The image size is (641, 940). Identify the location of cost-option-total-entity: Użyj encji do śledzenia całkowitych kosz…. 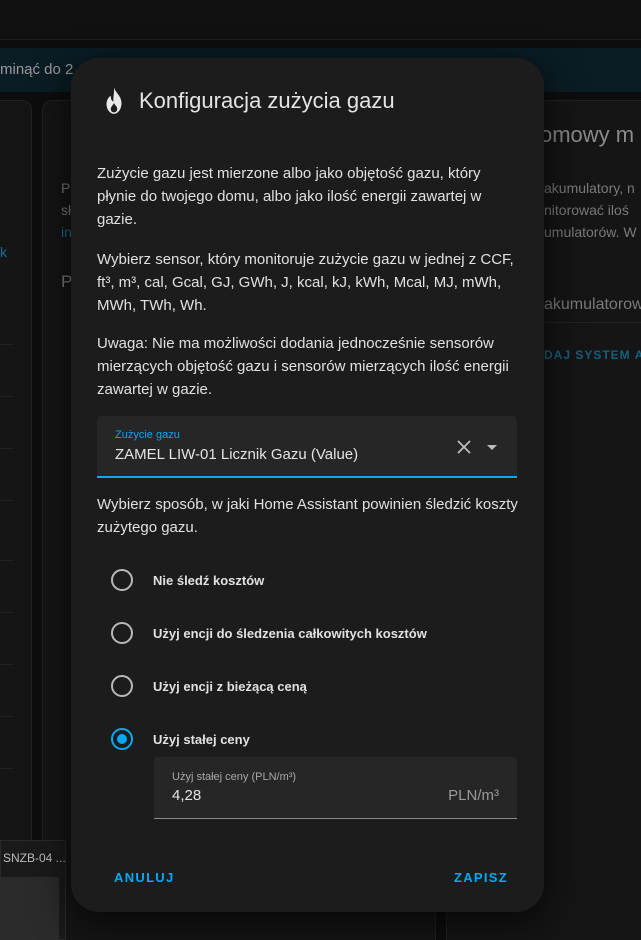
(269, 633).